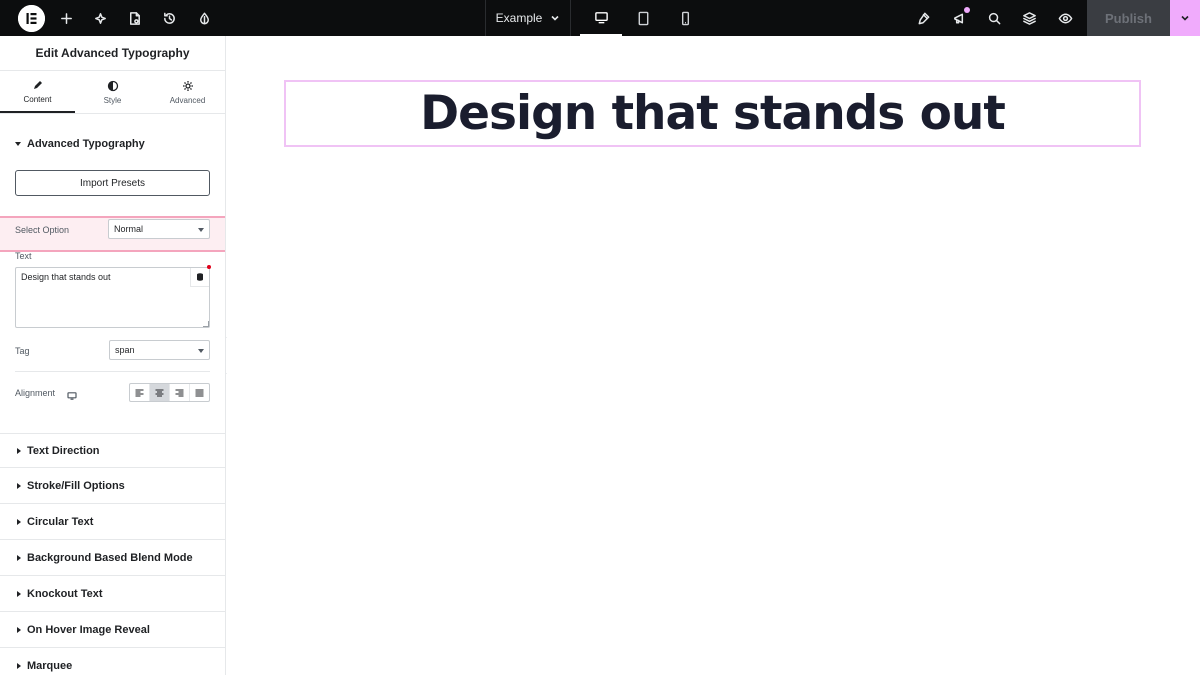 The width and height of the screenshot is (1200, 675). I want to click on import-presets-button: Import Presets, so click(112, 183).